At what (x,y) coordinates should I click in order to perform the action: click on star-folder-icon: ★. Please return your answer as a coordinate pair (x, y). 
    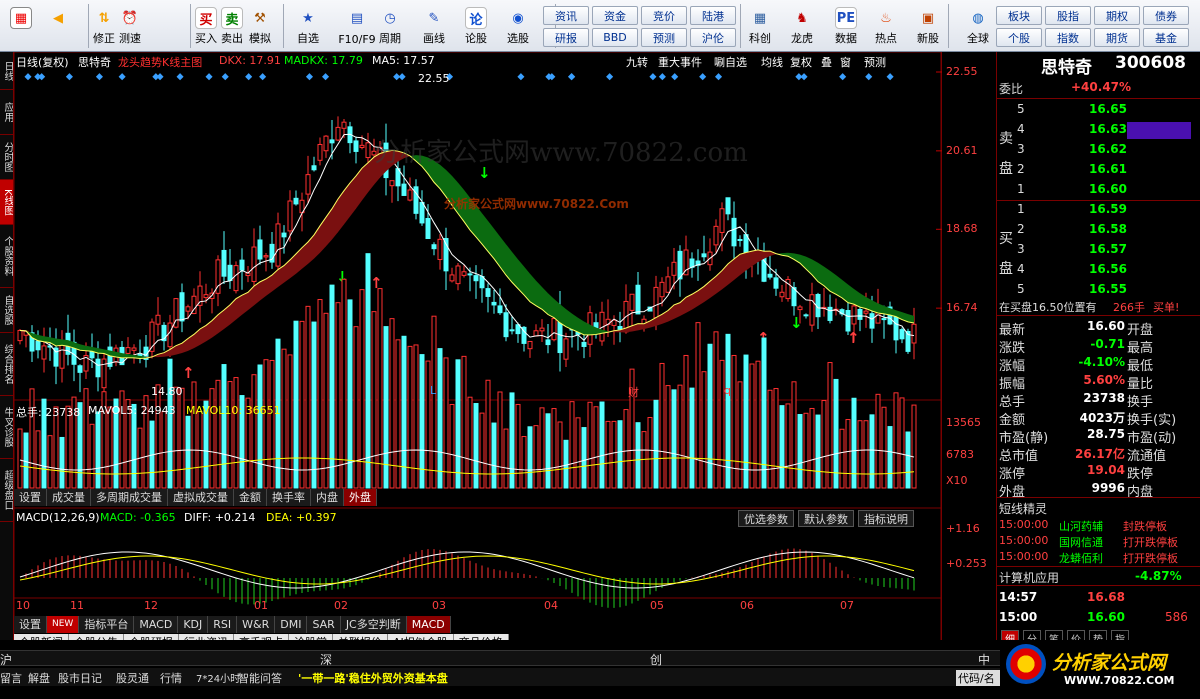
    Looking at the image, I should click on (308, 18).